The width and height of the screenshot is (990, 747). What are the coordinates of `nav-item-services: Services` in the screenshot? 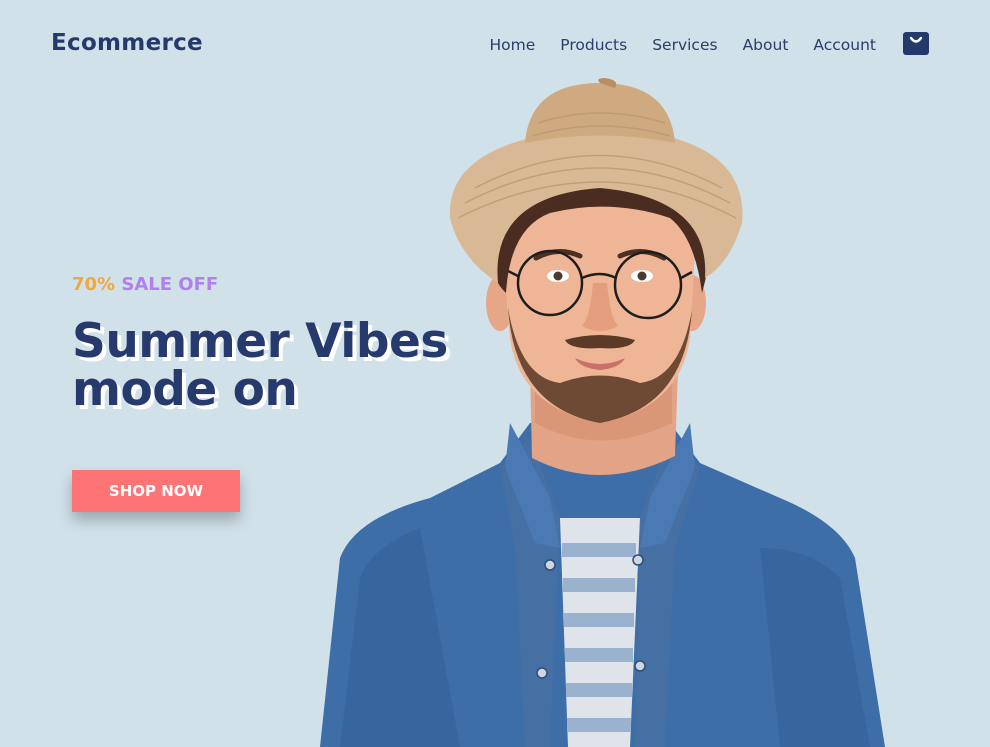 It's located at (684, 45).